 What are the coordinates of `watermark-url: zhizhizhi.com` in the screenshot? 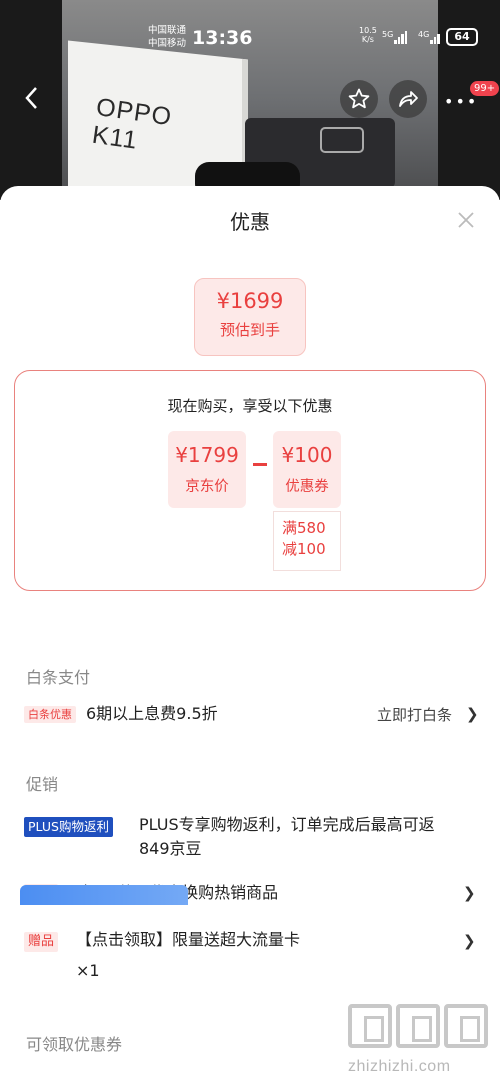 It's located at (399, 1066).